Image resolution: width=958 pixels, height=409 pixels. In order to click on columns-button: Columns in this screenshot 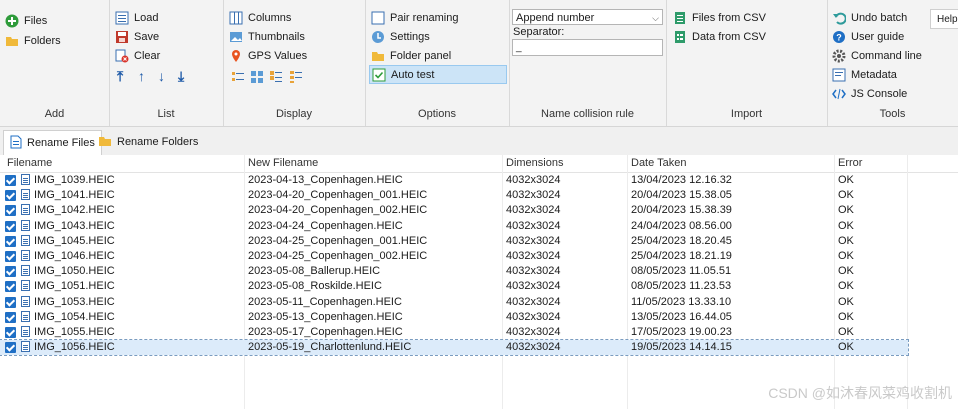, I will do `click(260, 18)`.